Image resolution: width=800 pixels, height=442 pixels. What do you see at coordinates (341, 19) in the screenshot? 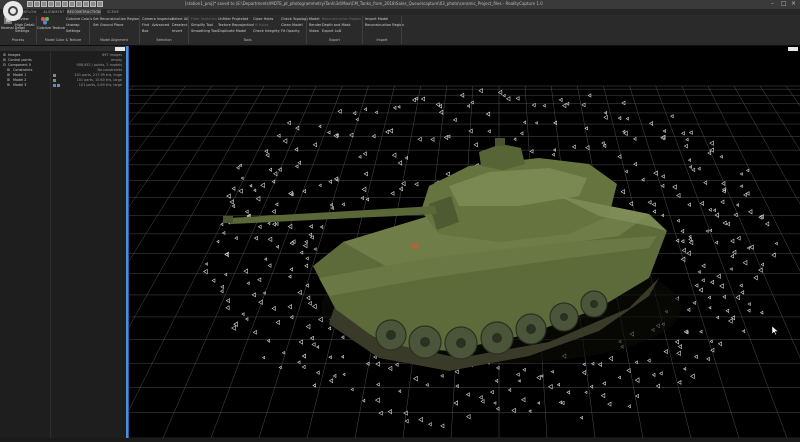
I see `export-reconstruction-region-button: Reconstruction Region` at bounding box center [341, 19].